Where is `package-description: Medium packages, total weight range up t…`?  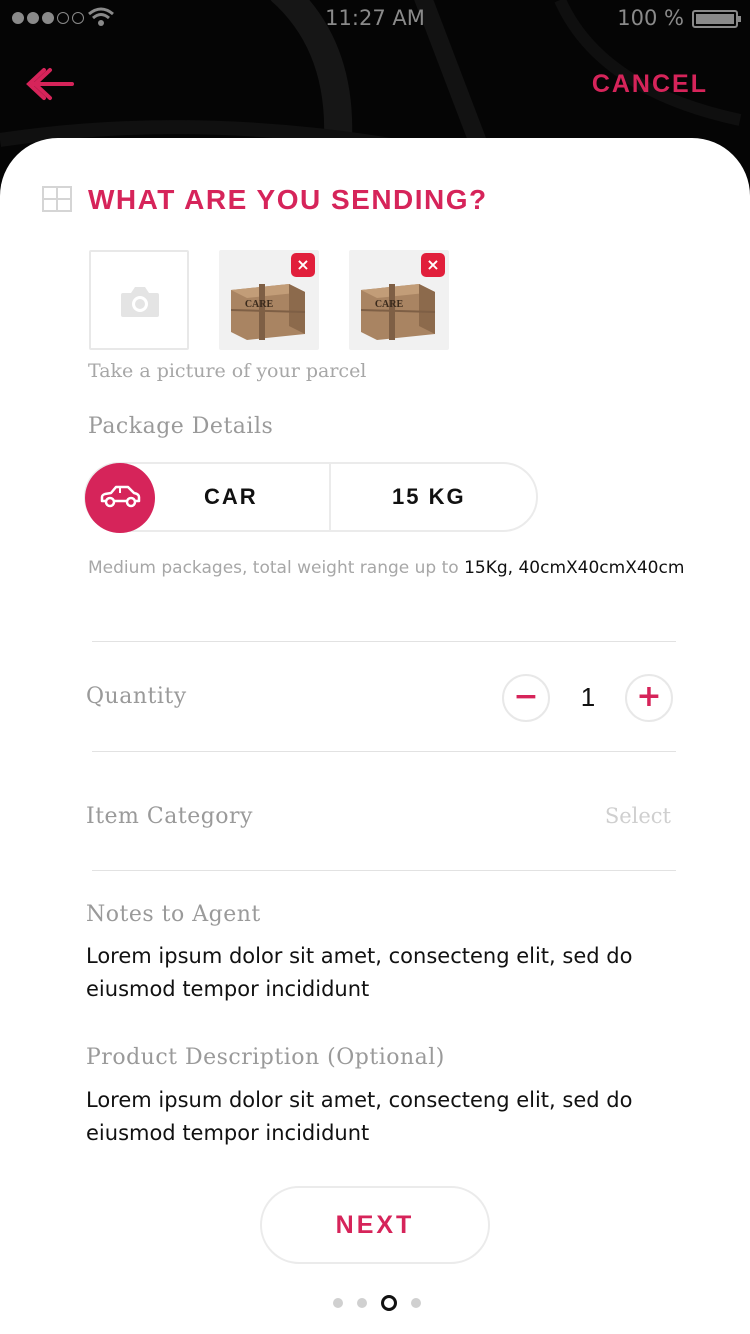 package-description: Medium packages, total weight range up t… is located at coordinates (386, 568).